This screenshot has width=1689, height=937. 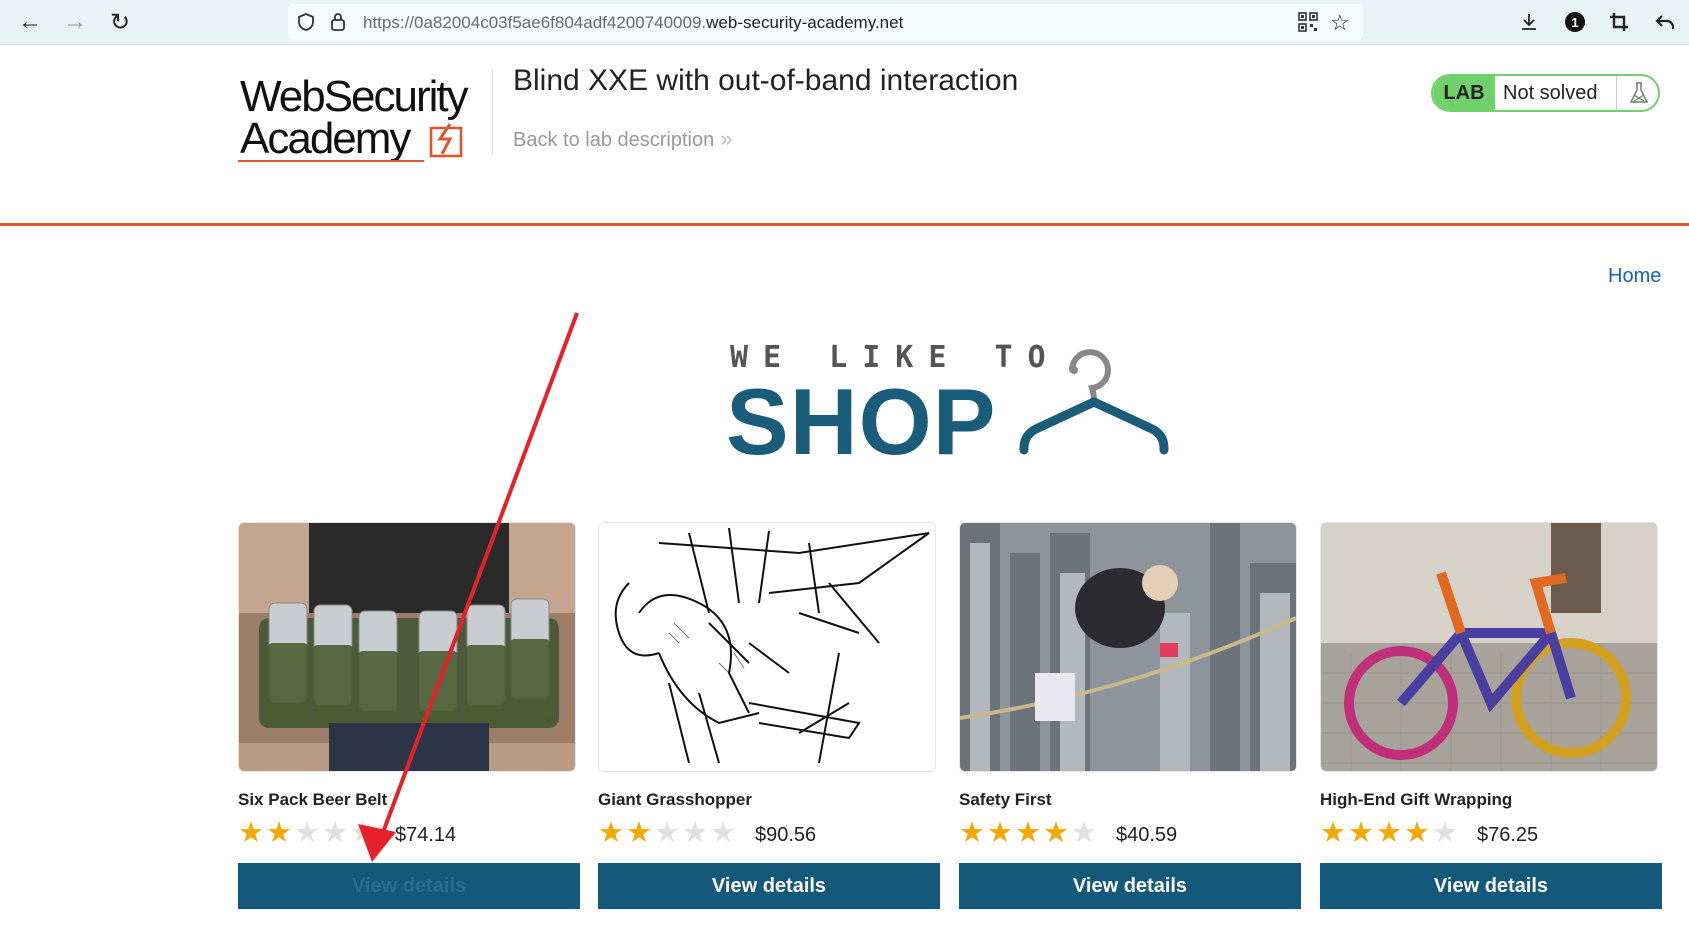 I want to click on flask-icon, so click(x=1637, y=93).